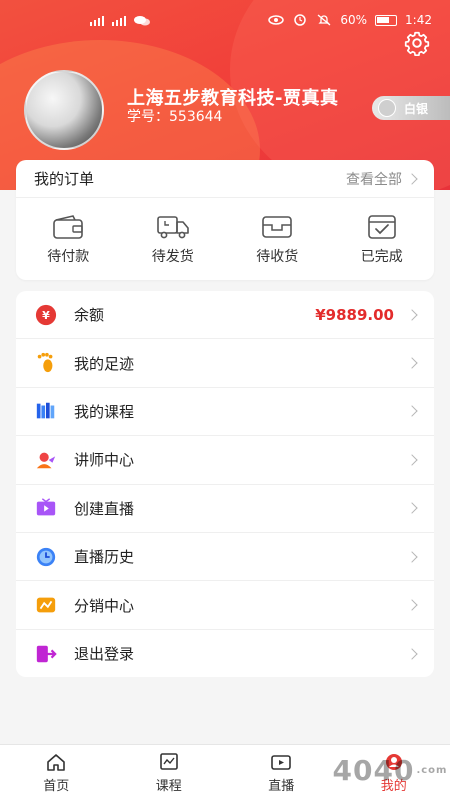 Image resolution: width=450 pixels, height=800 pixels. What do you see at coordinates (46, 460) in the screenshot?
I see `teacher-icon` at bounding box center [46, 460].